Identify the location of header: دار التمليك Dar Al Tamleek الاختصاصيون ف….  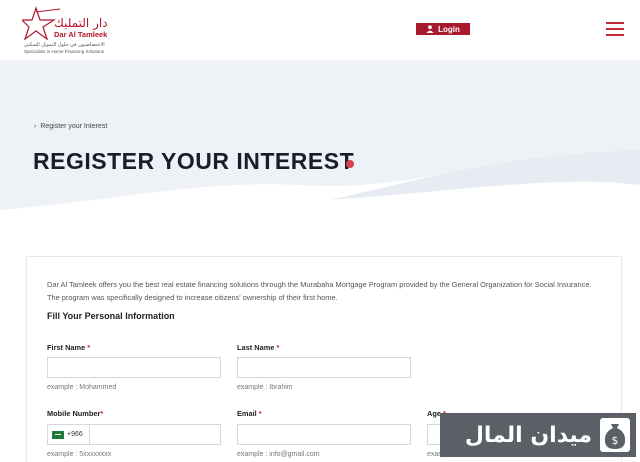
(320, 30).